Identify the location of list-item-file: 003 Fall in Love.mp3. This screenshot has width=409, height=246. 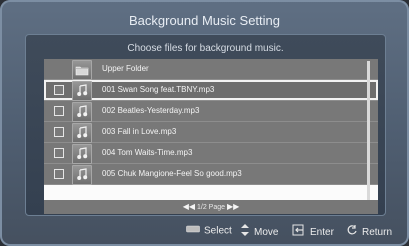
(211, 132).